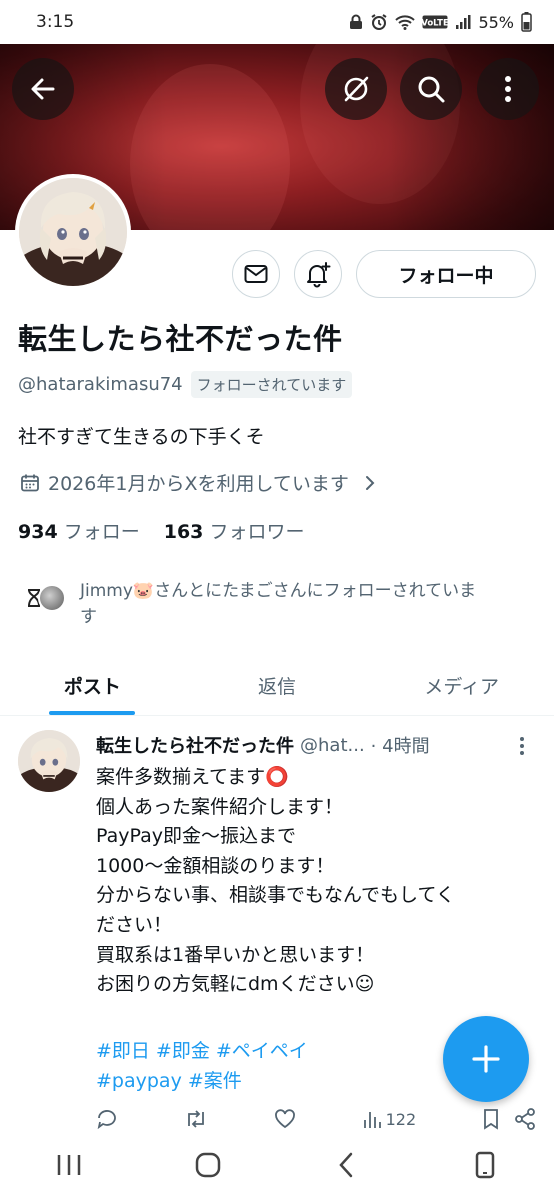 The height and width of the screenshot is (1200, 554). I want to click on plus-icon, so click(486, 1059).